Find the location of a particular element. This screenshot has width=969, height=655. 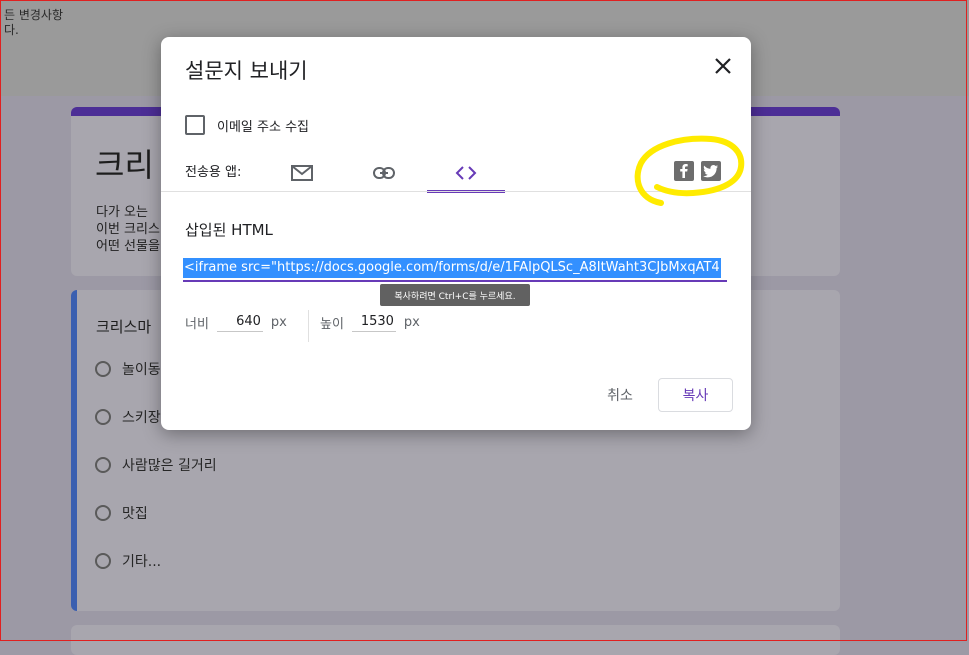

option-1: 놀이동 is located at coordinates (128, 369).